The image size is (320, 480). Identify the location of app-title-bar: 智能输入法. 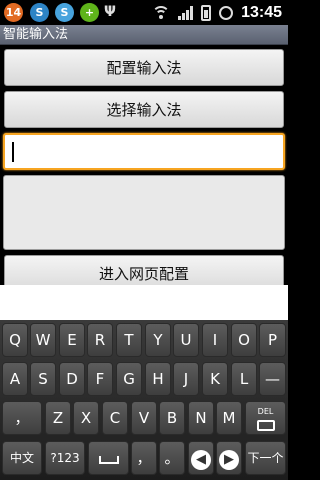
(144, 35).